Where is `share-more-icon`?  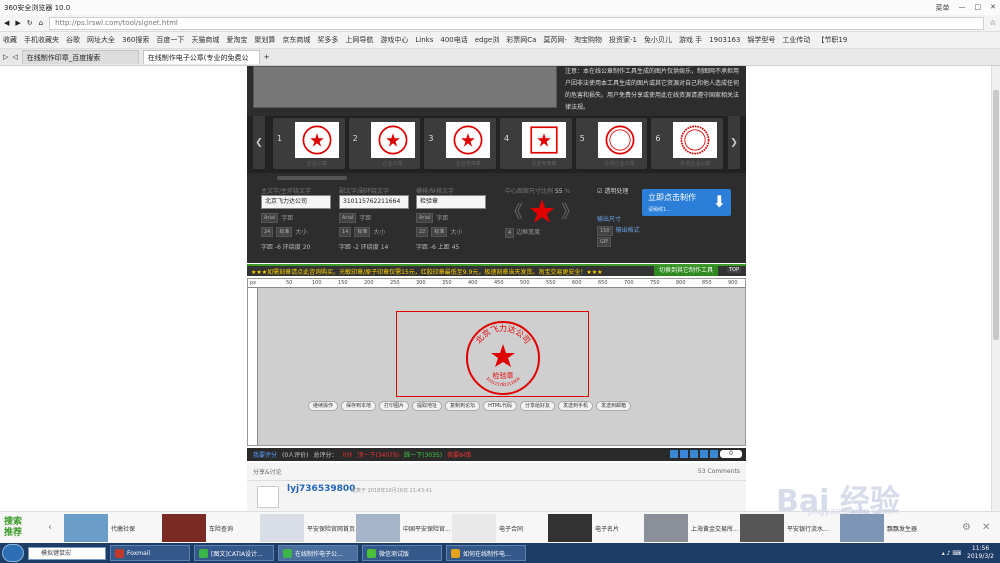
share-more-icon is located at coordinates (714, 454).